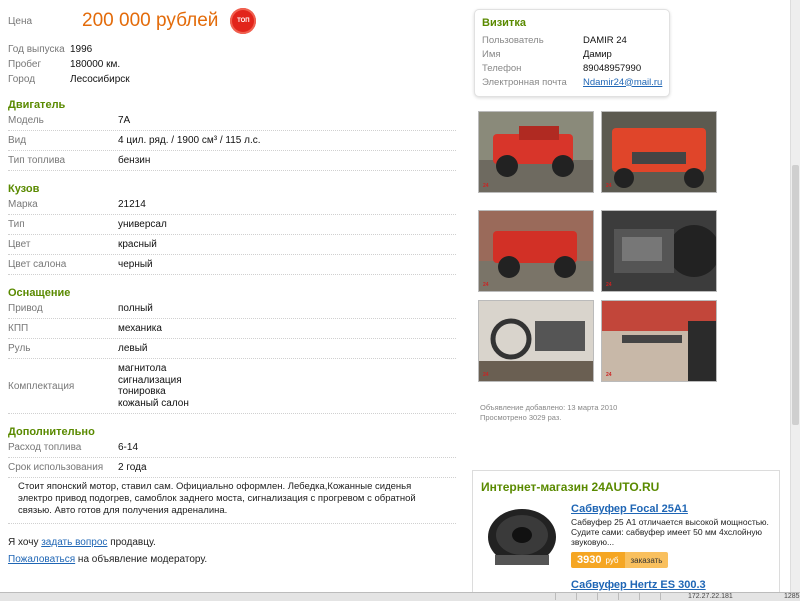 The height and width of the screenshot is (601, 800). I want to click on phone-label: Телефон, so click(502, 68).